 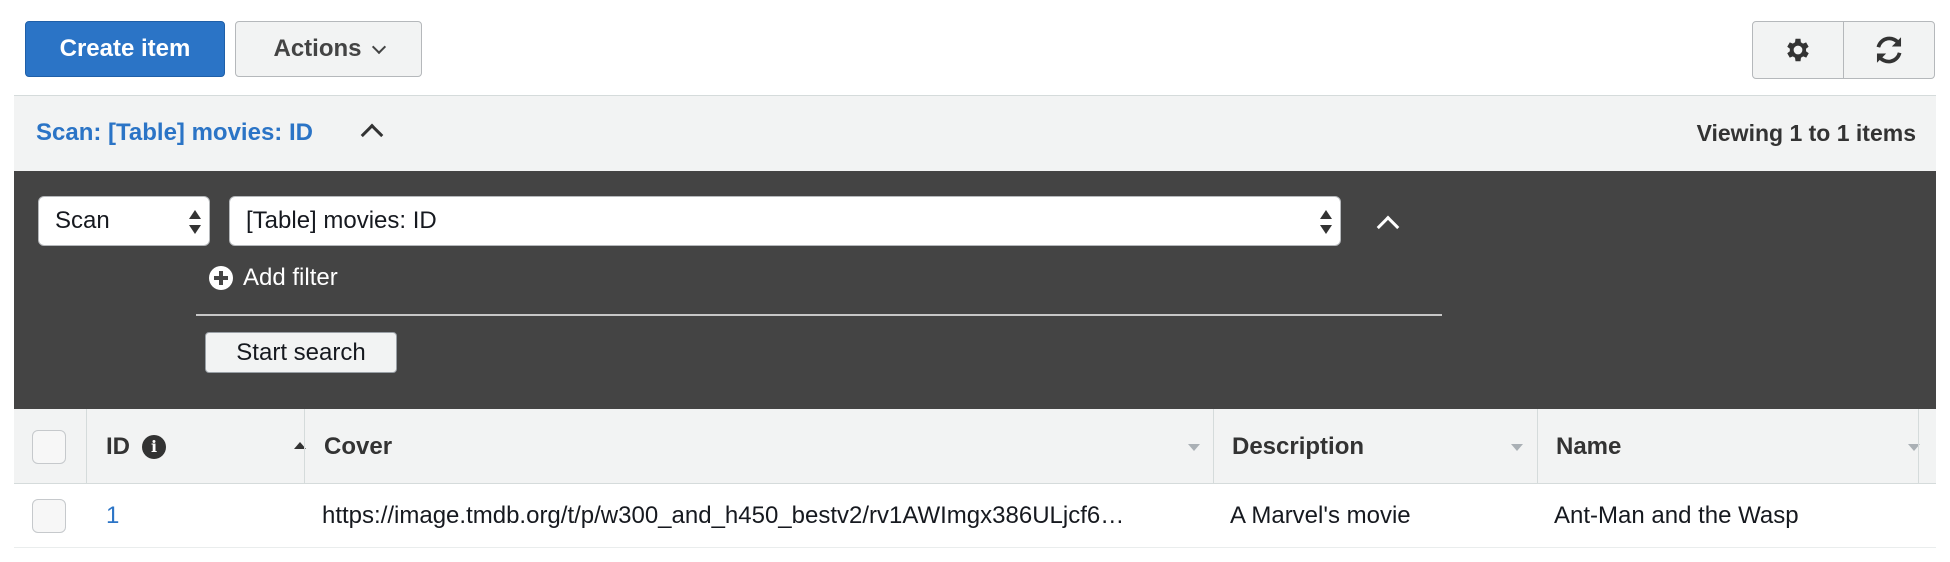 I want to click on create-item-button: Create item, so click(x=125, y=49).